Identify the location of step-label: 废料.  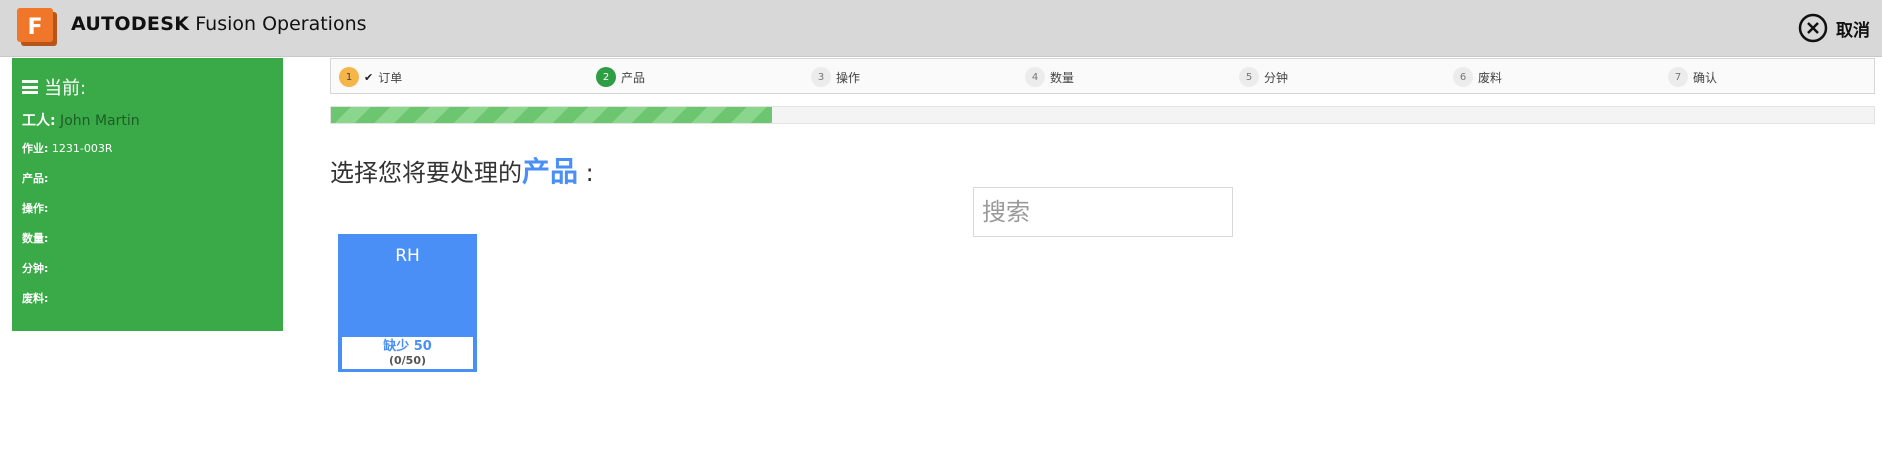
(1490, 77).